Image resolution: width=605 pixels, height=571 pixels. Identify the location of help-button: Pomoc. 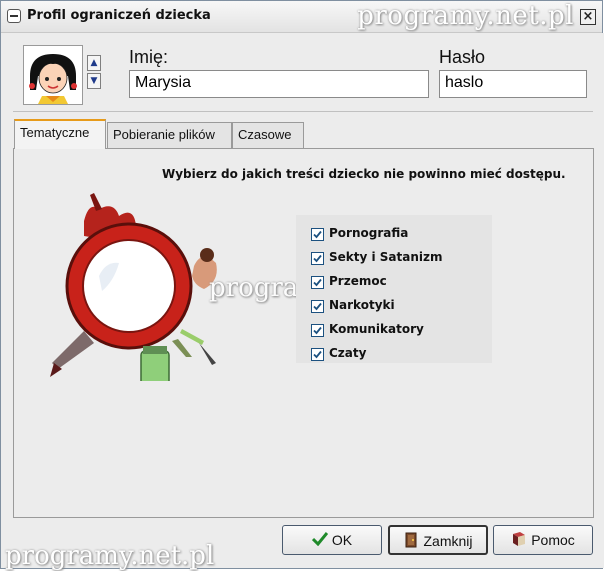
(543, 540).